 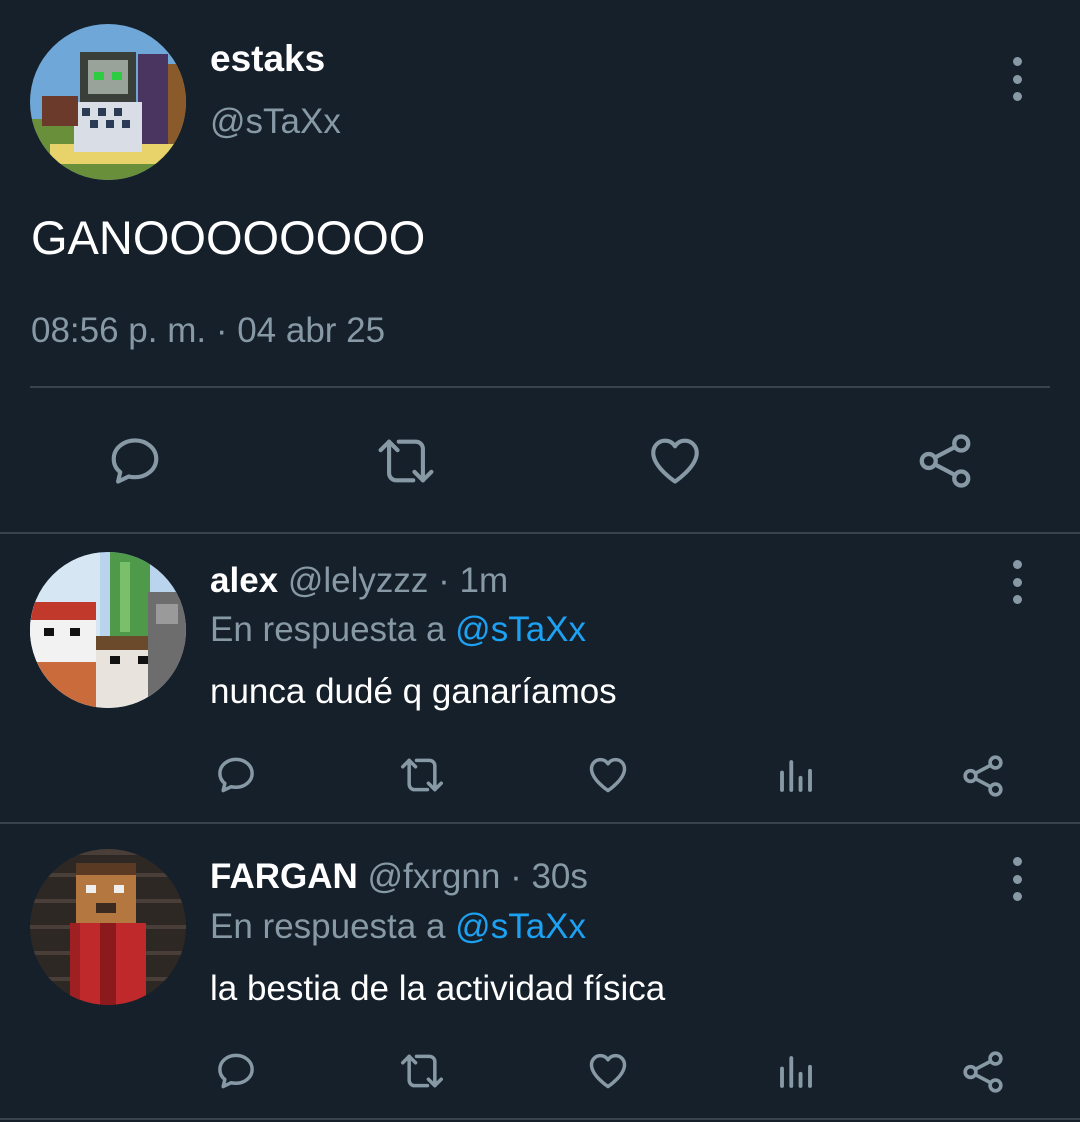 I want to click on display-name: estaks, so click(x=267, y=59).